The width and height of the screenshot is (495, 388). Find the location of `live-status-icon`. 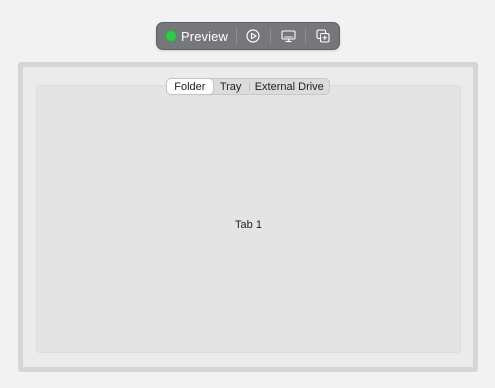

live-status-icon is located at coordinates (171, 36).